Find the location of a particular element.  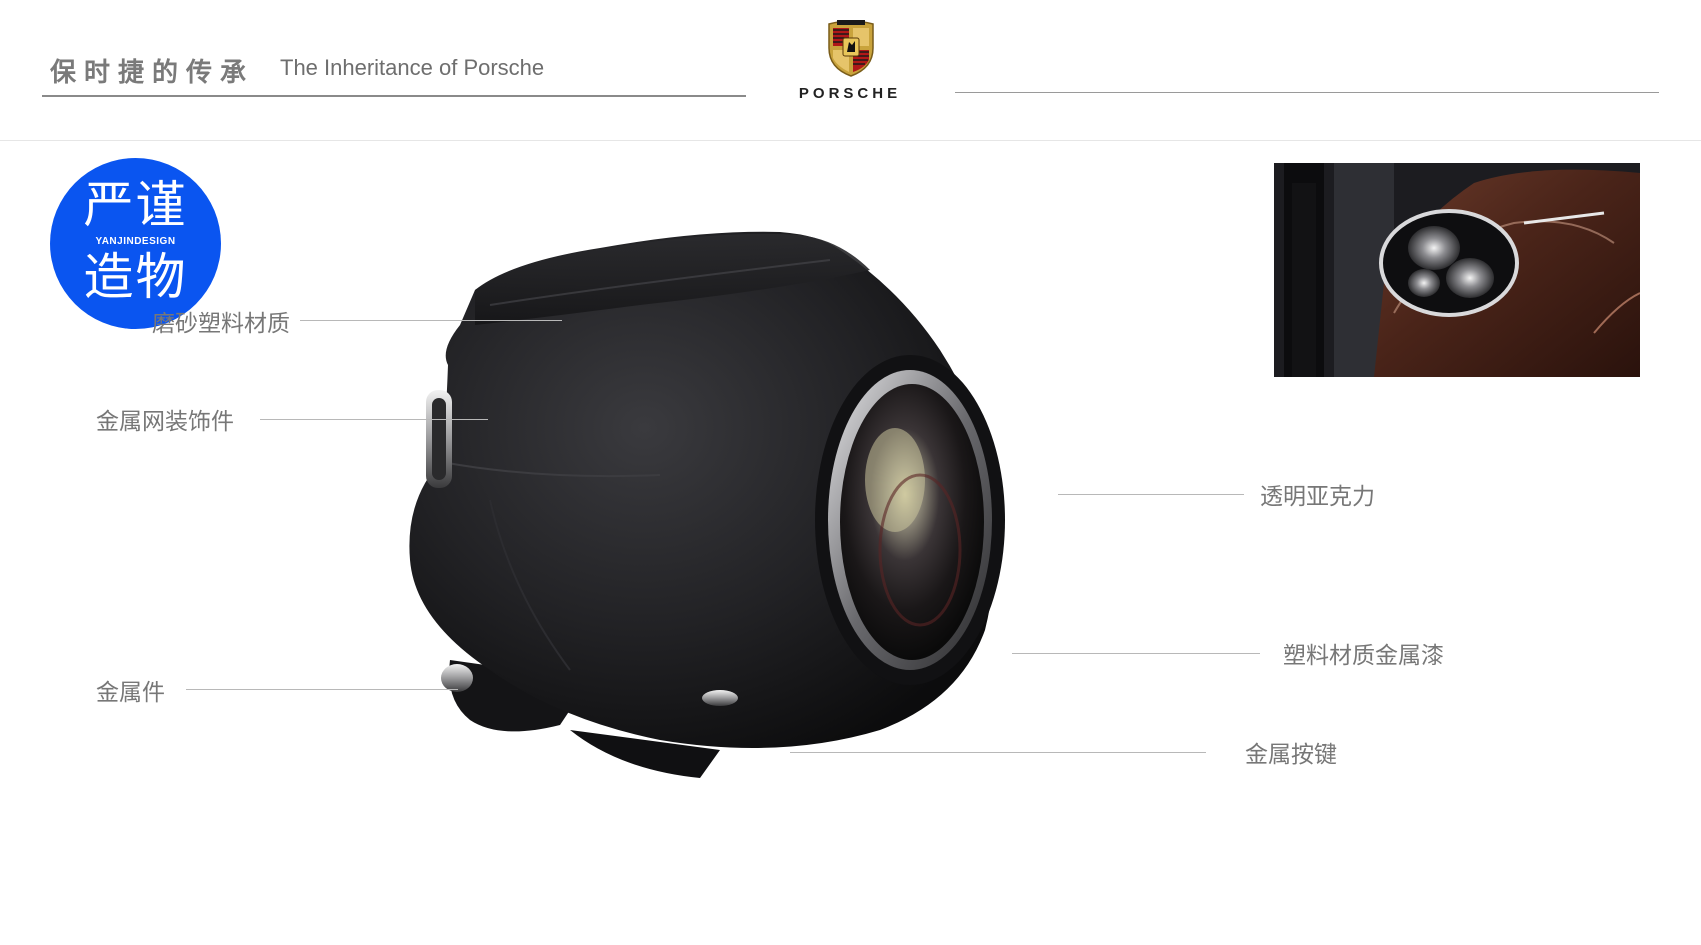

header-divider is located at coordinates (850, 140).